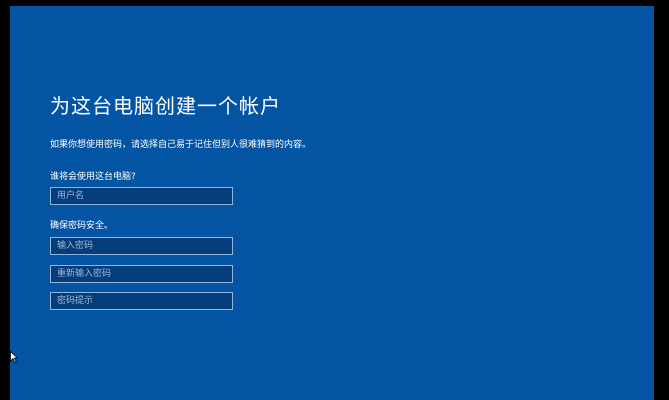 The width and height of the screenshot is (669, 400). What do you see at coordinates (14, 357) in the screenshot?
I see `mouse-cursor-icon` at bounding box center [14, 357].